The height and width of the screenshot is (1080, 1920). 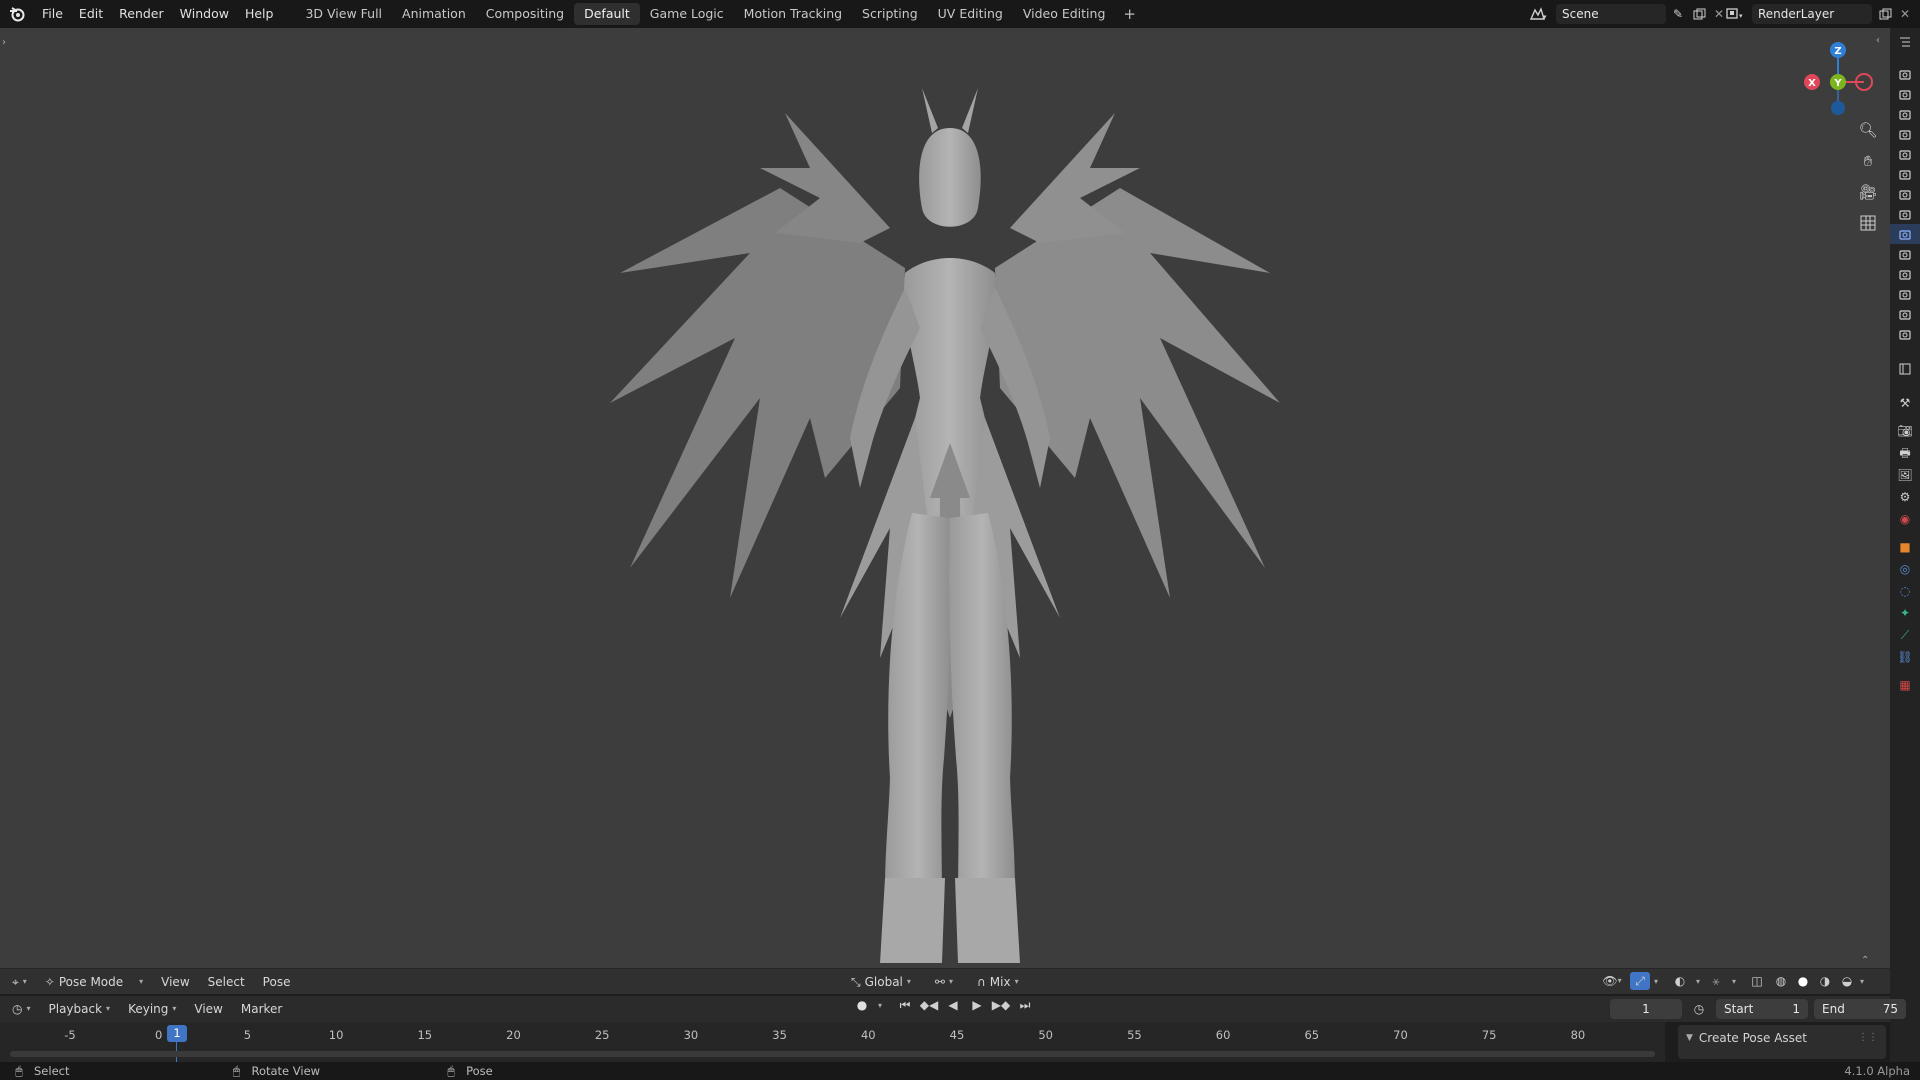 I want to click on xray-icon: ◫, so click(x=1757, y=981).